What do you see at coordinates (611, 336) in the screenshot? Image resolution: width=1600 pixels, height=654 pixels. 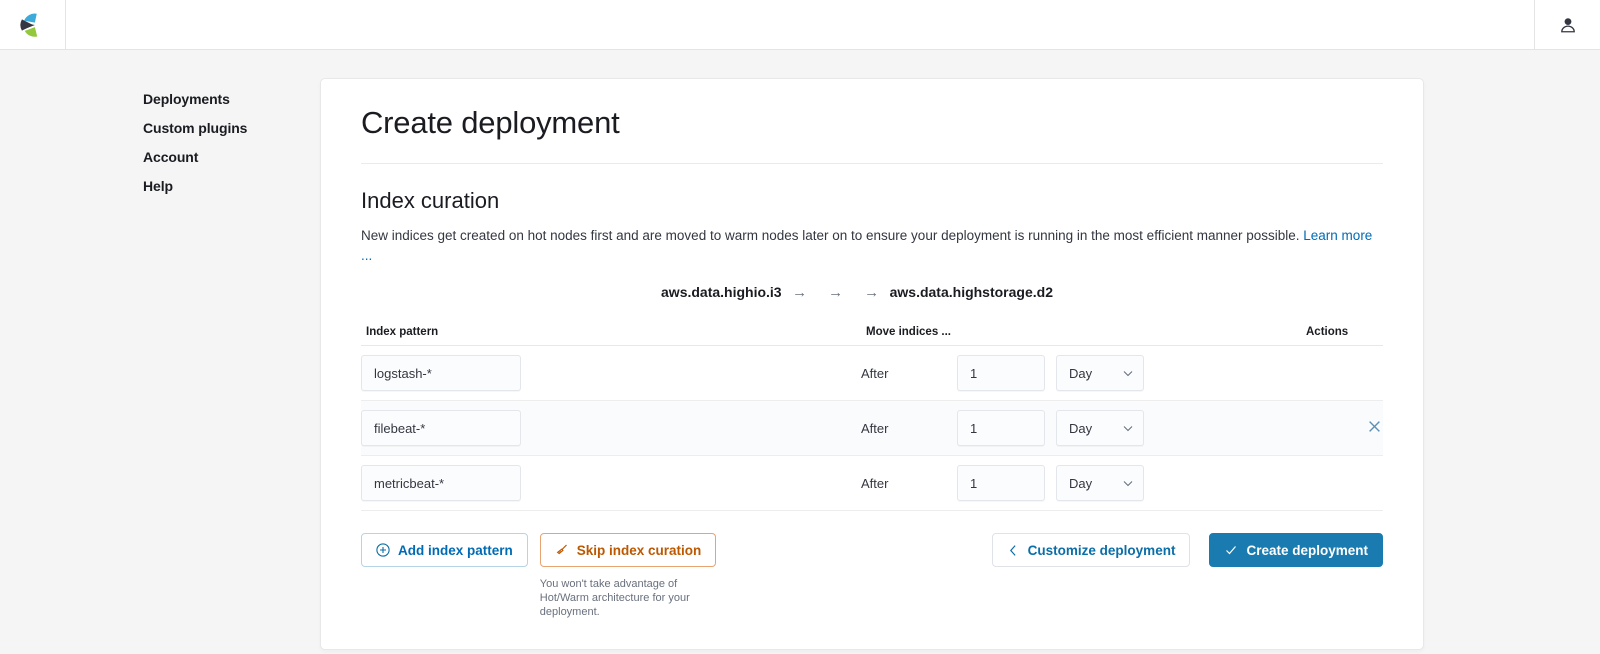 I see `column-header-index-pattern: Index pattern` at bounding box center [611, 336].